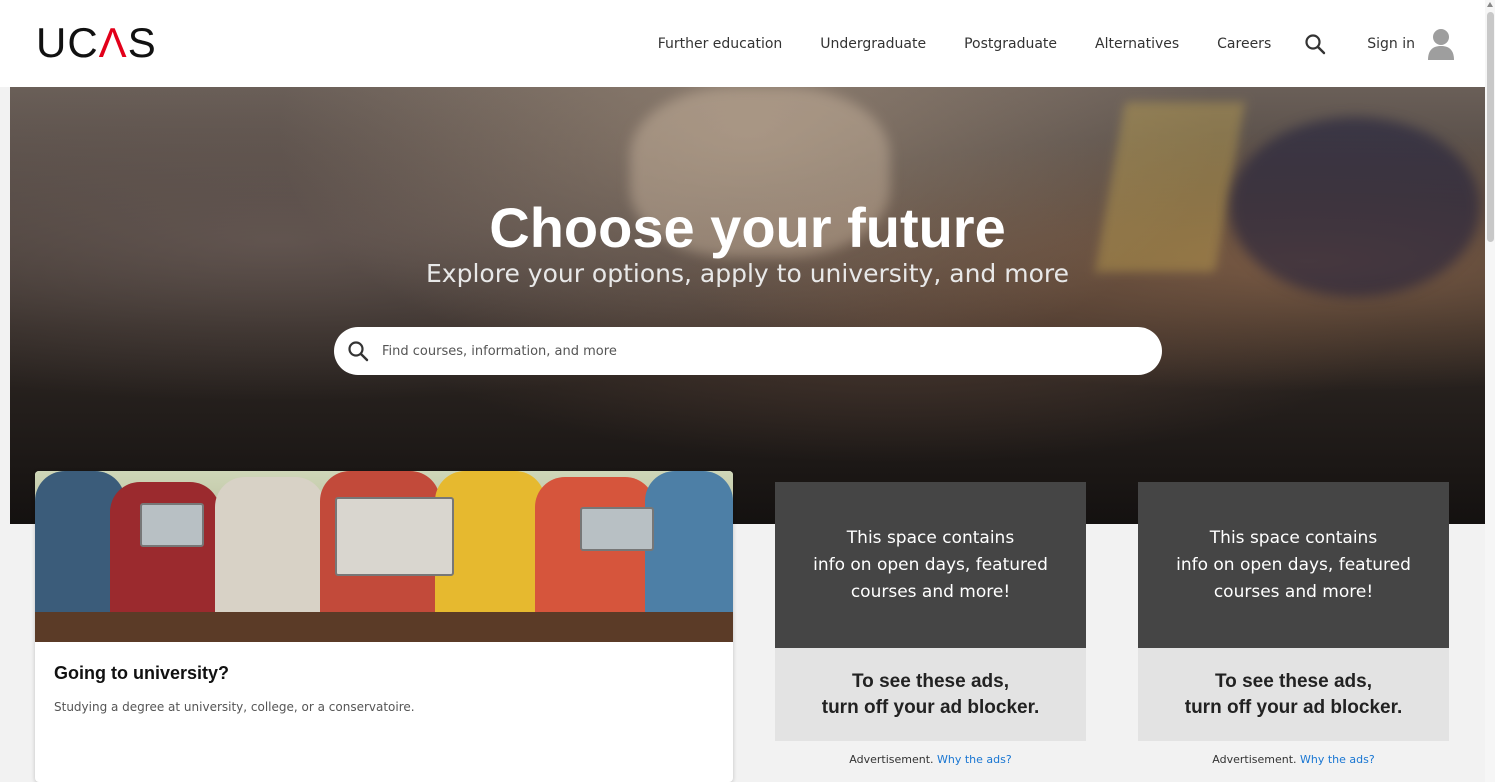 The height and width of the screenshot is (782, 1495). I want to click on nav-undergraduate: Undergraduate, so click(873, 44).